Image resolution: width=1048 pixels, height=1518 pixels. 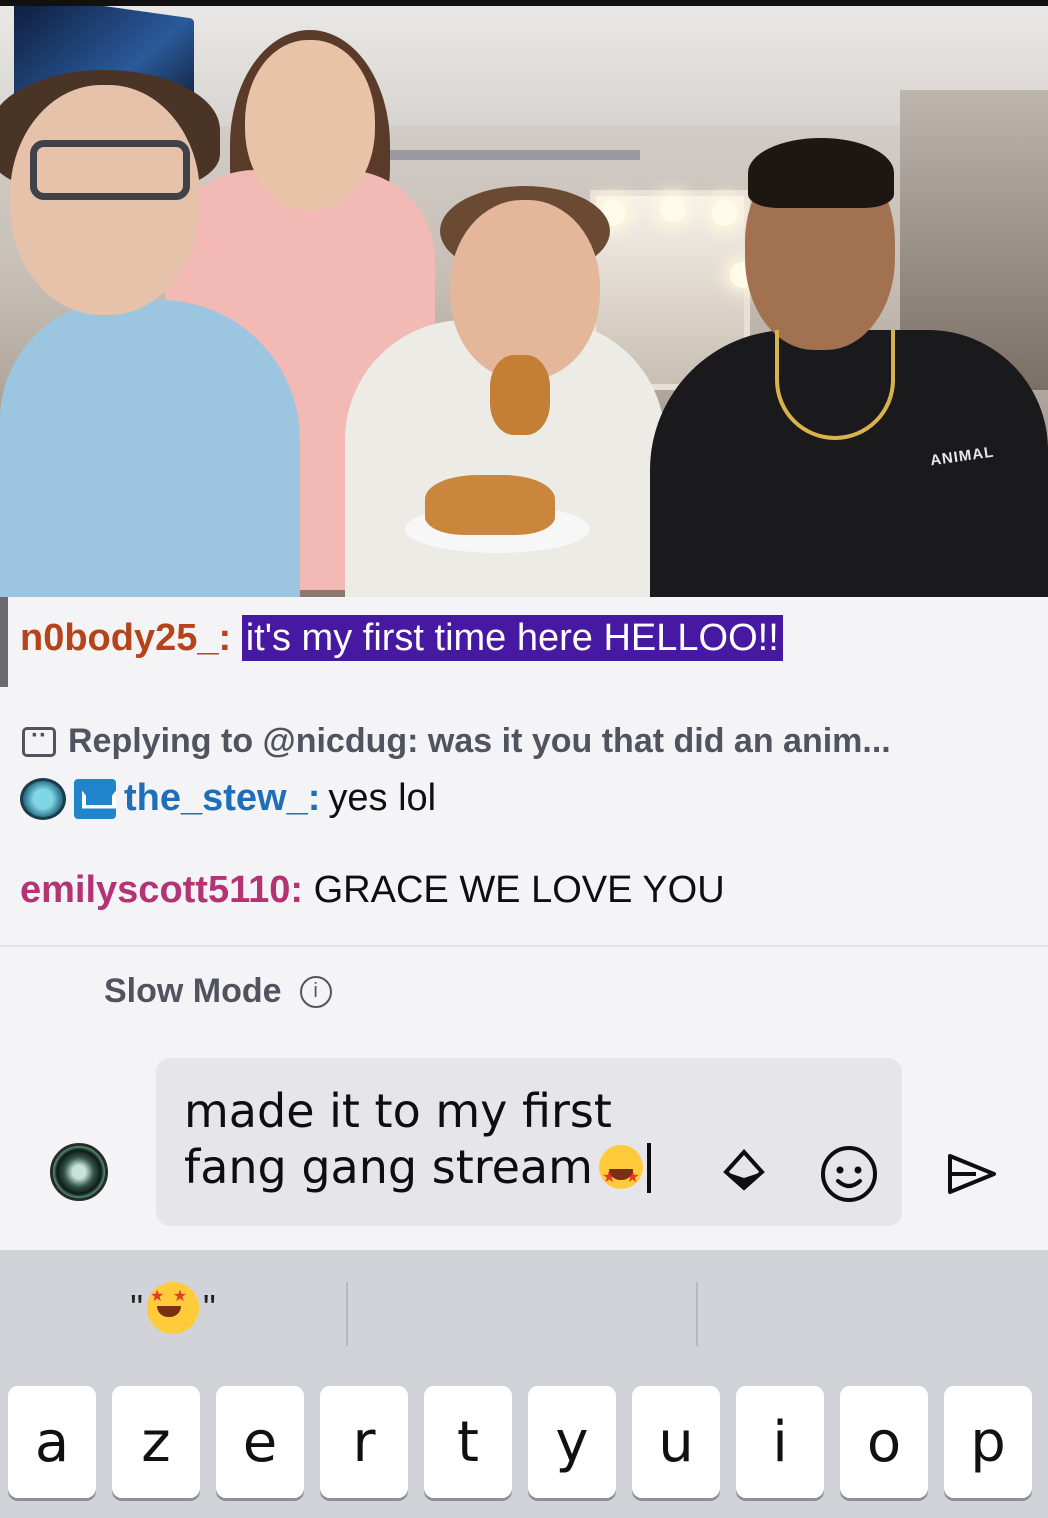 I want to click on person-1-face, so click(x=105, y=200).